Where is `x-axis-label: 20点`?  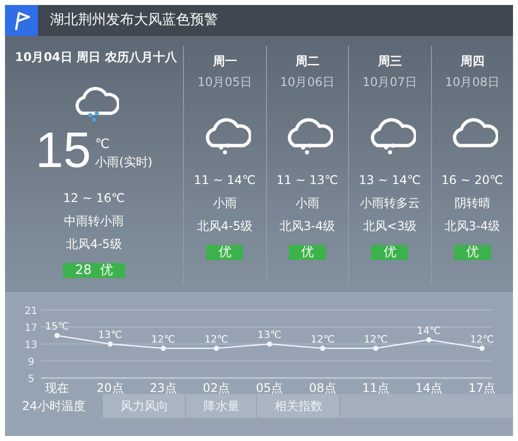 x-axis-label: 20点 is located at coordinates (110, 387).